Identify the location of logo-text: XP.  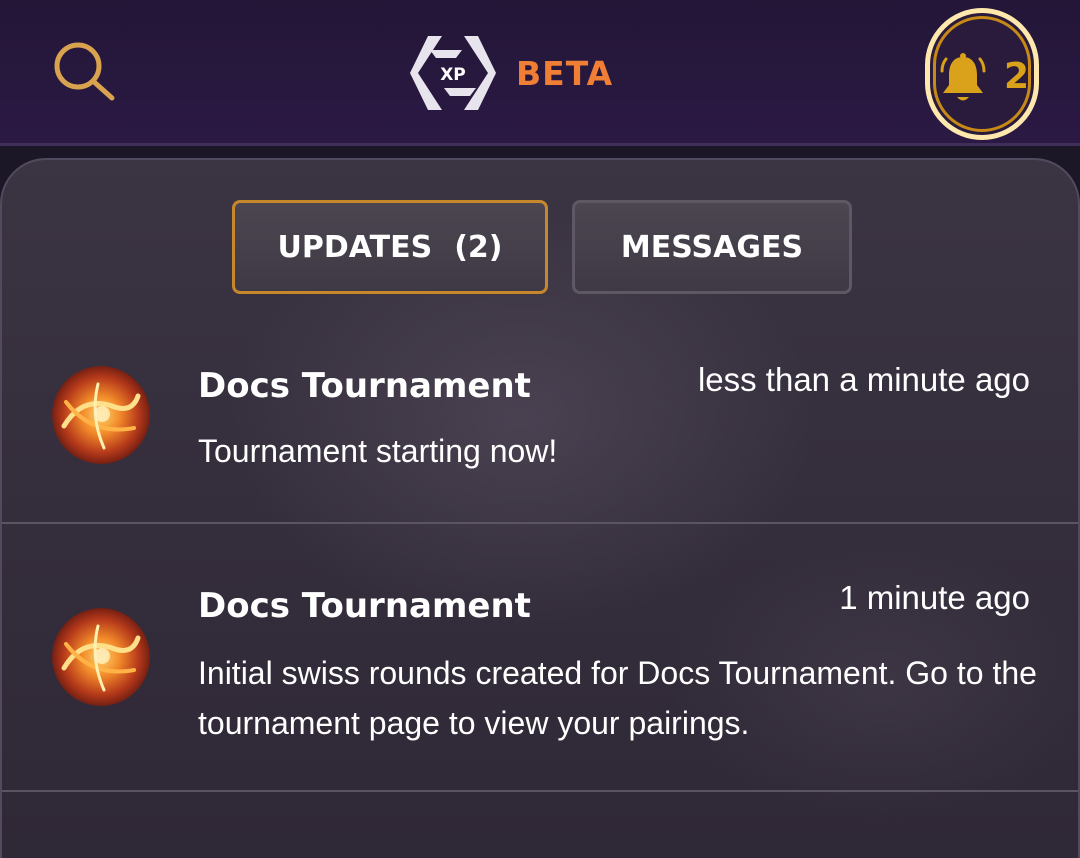
(453, 75).